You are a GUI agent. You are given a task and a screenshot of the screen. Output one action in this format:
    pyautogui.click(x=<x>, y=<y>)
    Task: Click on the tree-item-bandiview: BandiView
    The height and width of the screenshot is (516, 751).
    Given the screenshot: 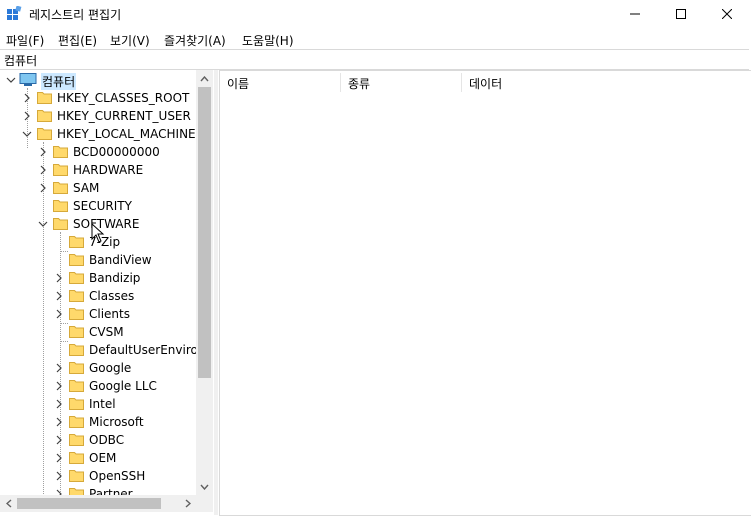 What is the action you would take?
    pyautogui.click(x=98, y=260)
    